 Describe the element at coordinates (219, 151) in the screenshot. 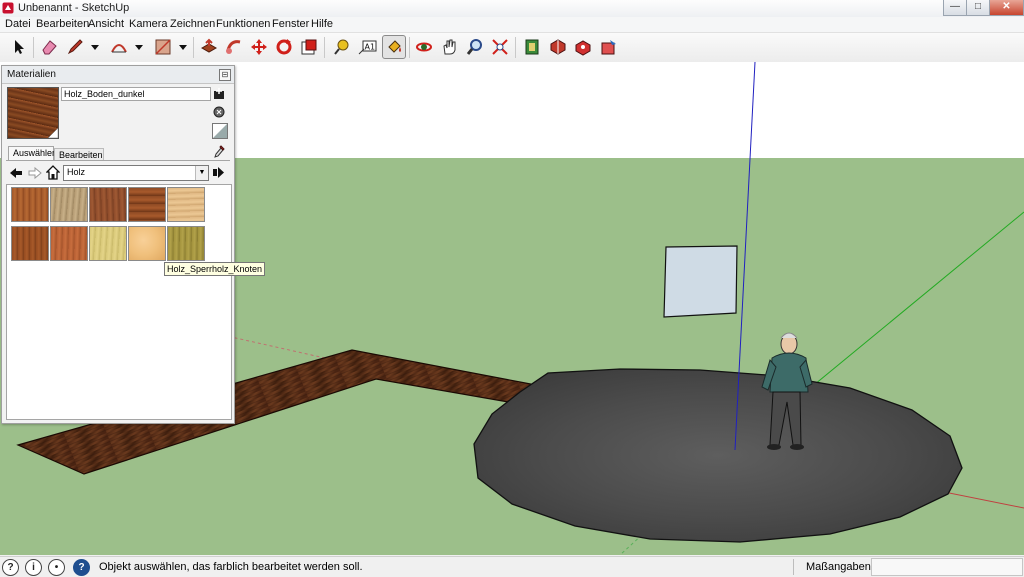

I see `eyedropper-icon` at that location.